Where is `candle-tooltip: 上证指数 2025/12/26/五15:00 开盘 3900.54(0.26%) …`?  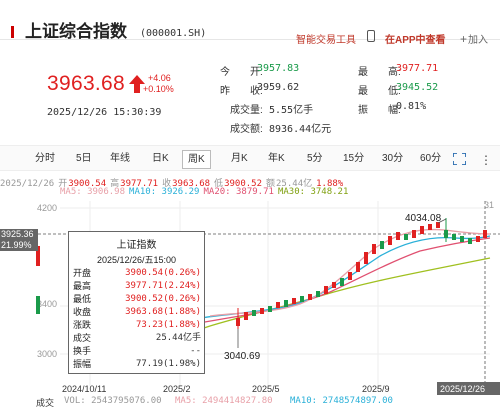
candle-tooltip: 上证指数 2025/12/26/五15:00 开盘 3900.54(0.26%) … is located at coordinates (136, 302).